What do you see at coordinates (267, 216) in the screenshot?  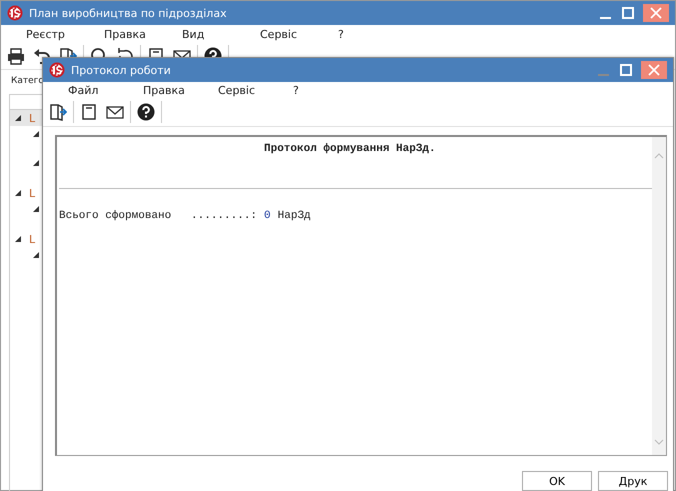 I see `report-count: 0` at bounding box center [267, 216].